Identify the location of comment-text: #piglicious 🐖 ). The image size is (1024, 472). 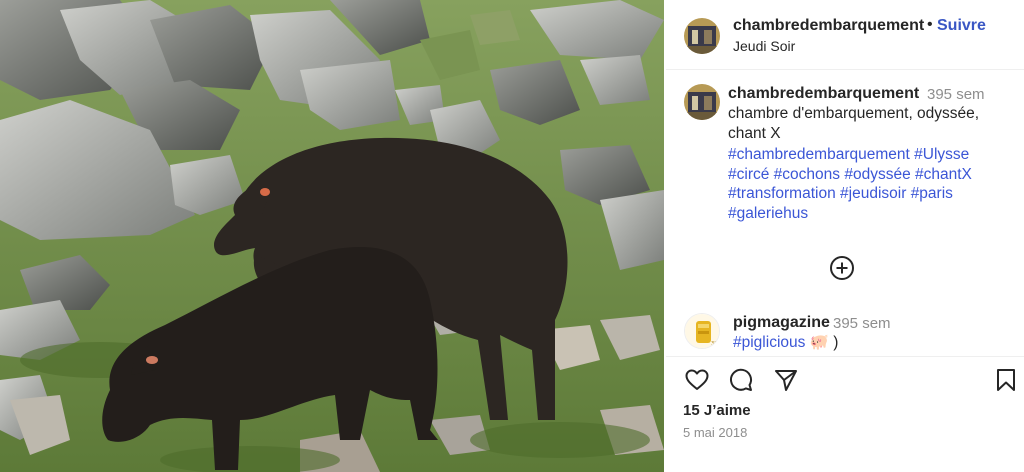
(785, 342).